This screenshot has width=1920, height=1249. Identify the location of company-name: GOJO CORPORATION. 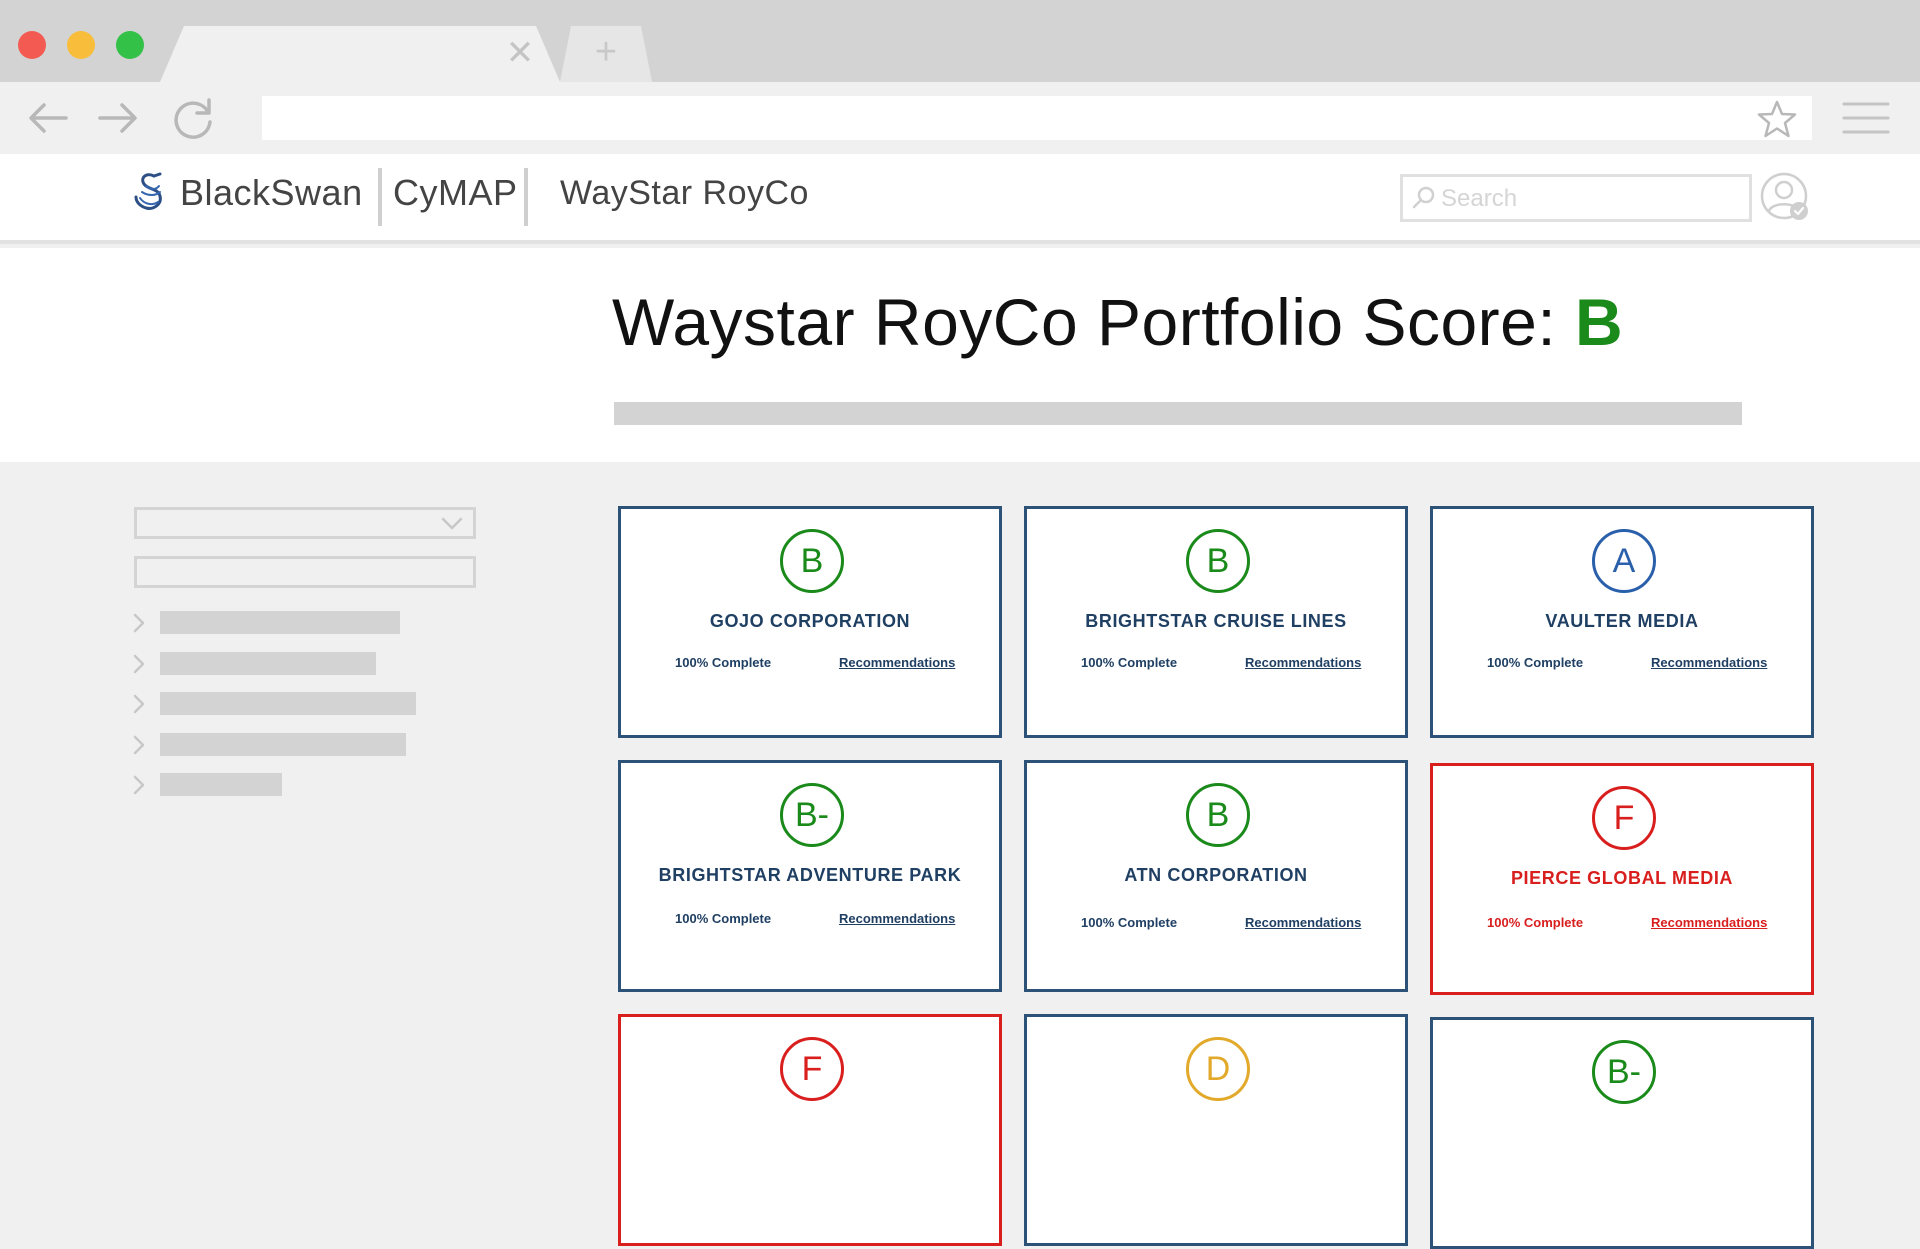
(810, 621).